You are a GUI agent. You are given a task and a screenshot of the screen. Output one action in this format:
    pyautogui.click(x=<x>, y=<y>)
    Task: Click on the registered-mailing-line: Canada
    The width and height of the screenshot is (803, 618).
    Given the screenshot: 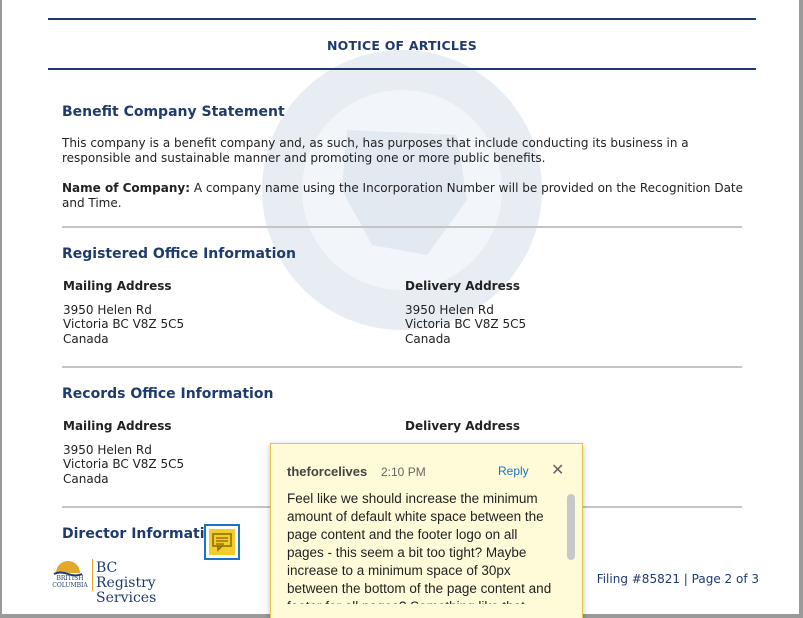 What is the action you would take?
    pyautogui.click(x=86, y=339)
    